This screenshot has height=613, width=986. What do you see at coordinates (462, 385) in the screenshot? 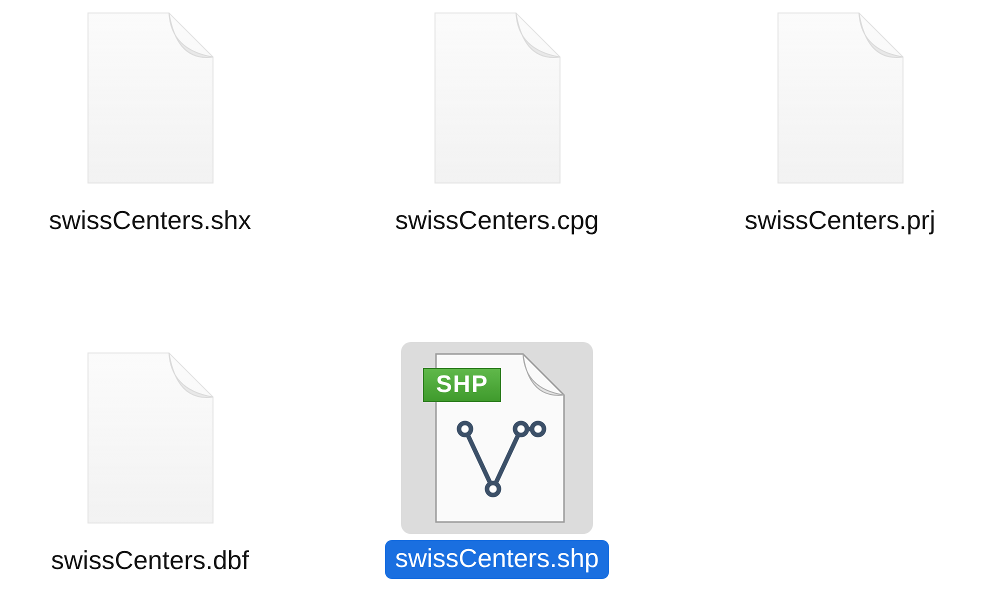
I see `file-type-badge: SHP` at bounding box center [462, 385].